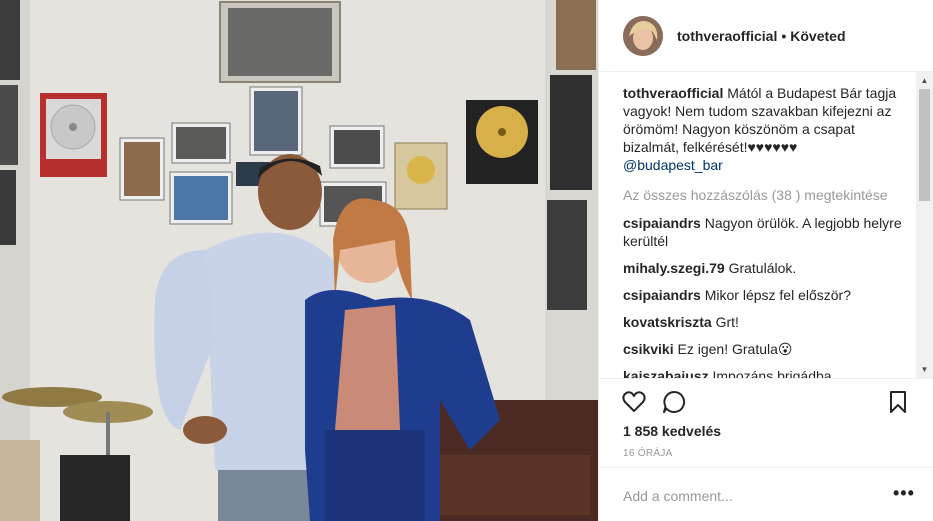  I want to click on post-timestamp: 16 ÓRÁJA, so click(648, 453).